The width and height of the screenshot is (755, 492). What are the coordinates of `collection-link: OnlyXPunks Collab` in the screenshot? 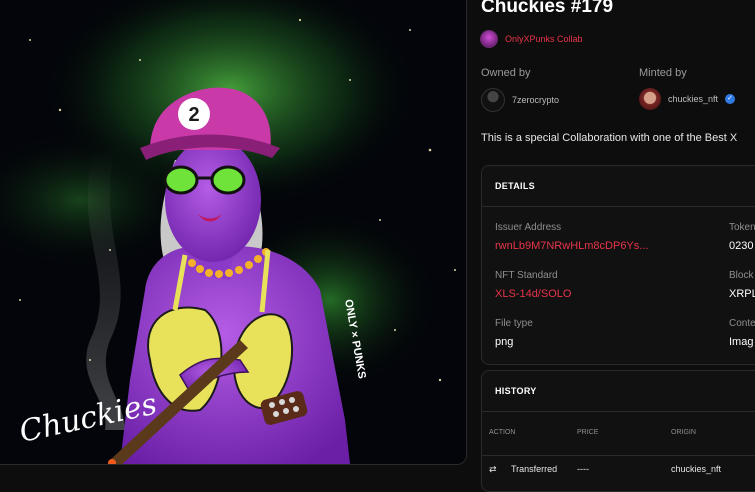 It's located at (531, 39).